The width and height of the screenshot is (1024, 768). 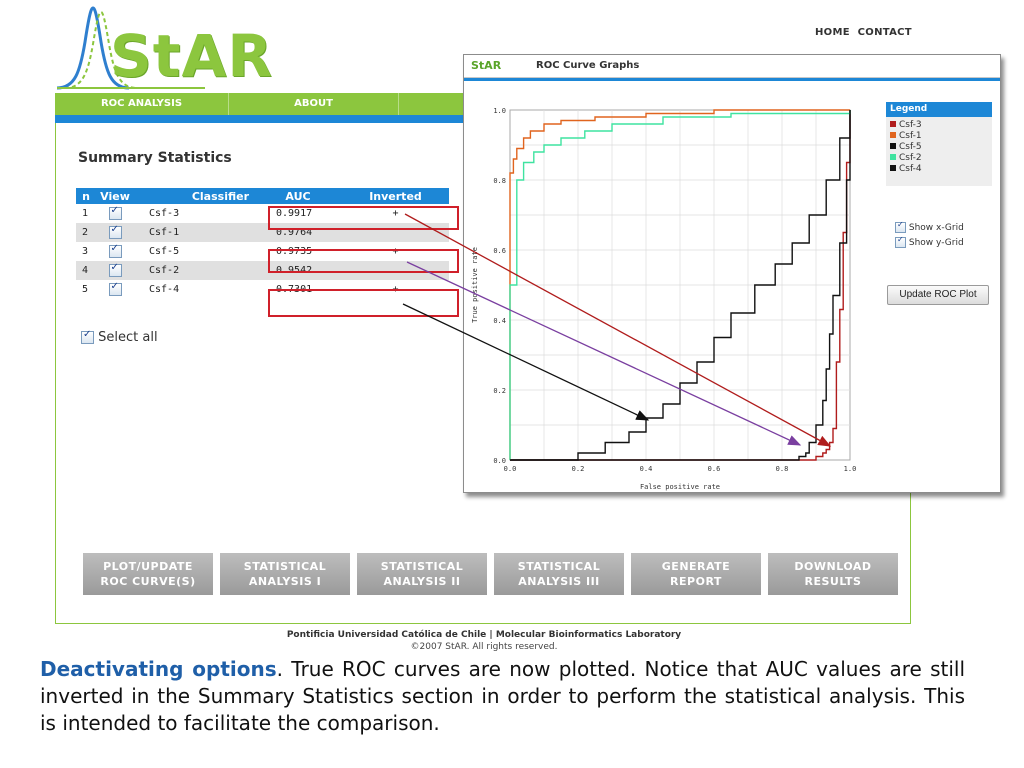 What do you see at coordinates (499, 321) in the screenshot?
I see `y-tick-label: 0.4` at bounding box center [499, 321].